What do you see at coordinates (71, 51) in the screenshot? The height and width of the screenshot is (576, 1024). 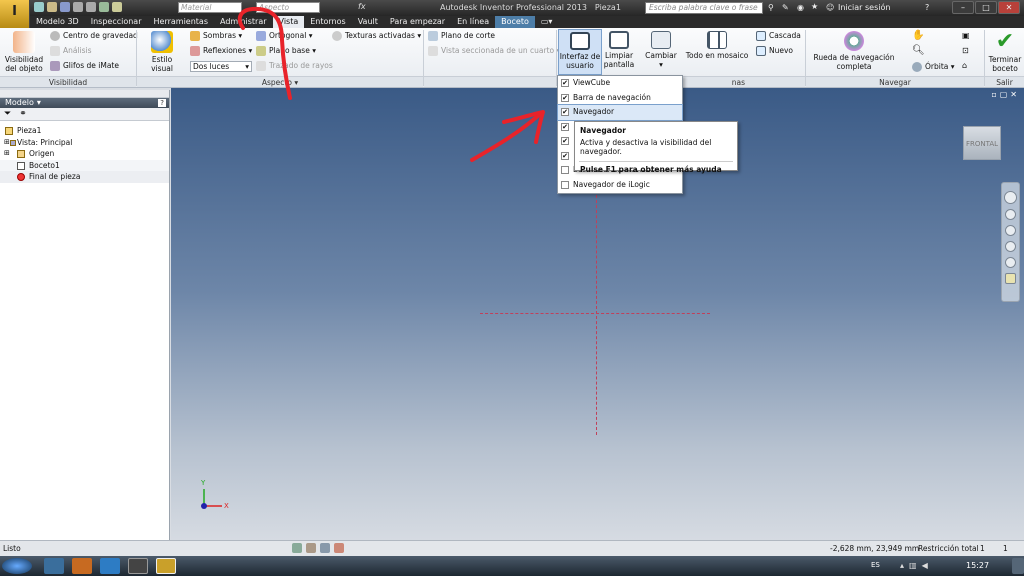 I see `analysis-button: Análisis` at bounding box center [71, 51].